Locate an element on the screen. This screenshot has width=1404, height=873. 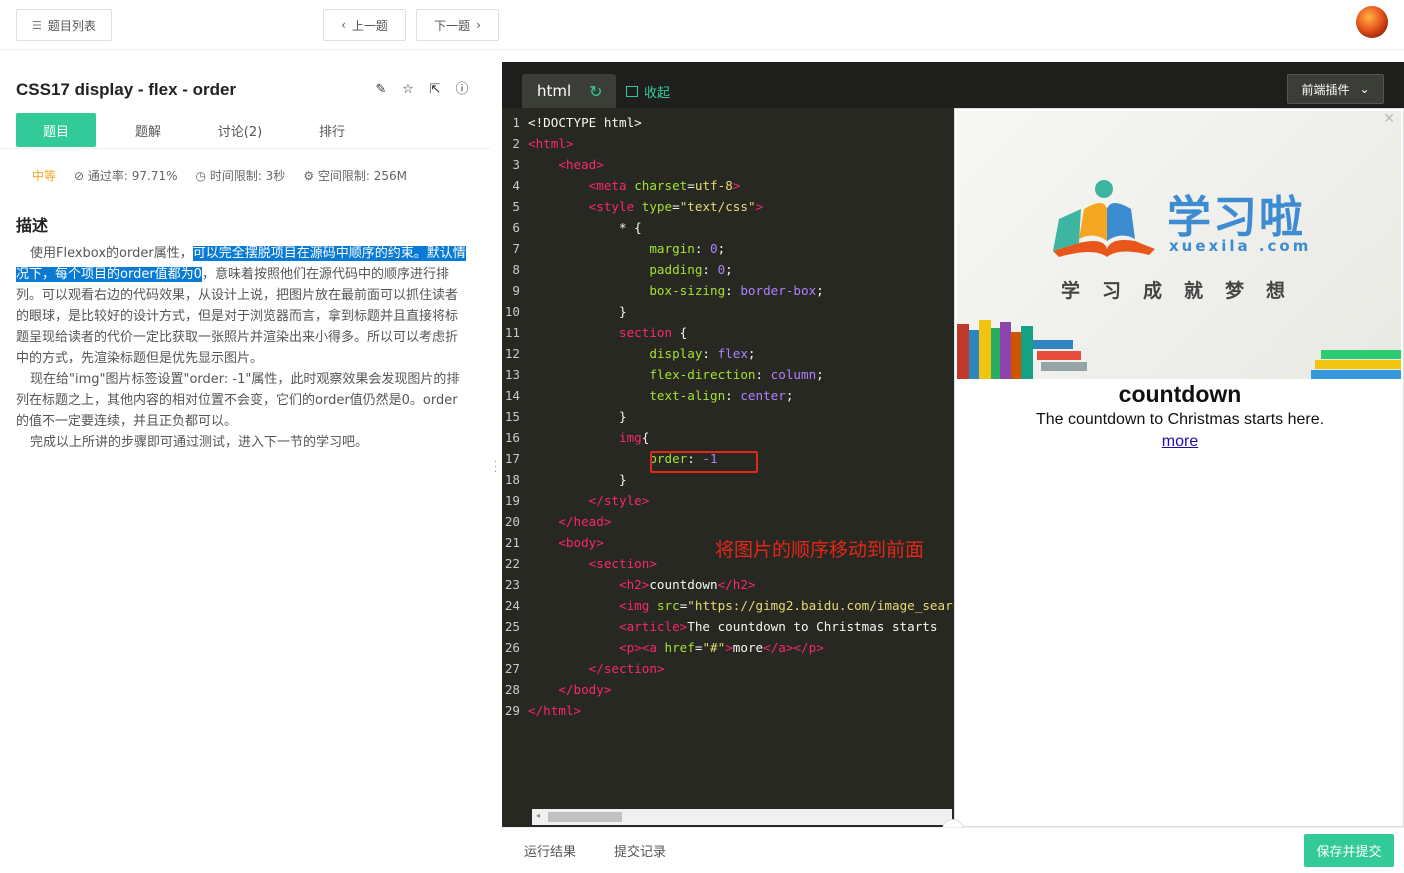
code-line: 1 <!DOCTYPE html> is located at coordinates (577, 122).